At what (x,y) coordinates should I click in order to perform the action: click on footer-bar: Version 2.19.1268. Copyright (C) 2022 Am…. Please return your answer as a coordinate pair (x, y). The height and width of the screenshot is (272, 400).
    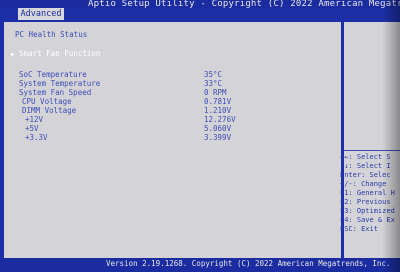
    Looking at the image, I should click on (200, 265).